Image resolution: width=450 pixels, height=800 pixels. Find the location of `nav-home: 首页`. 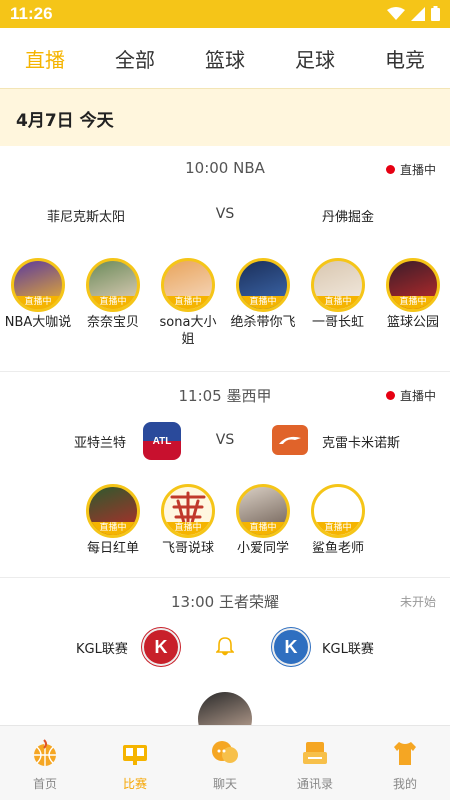

nav-home: 首页 is located at coordinates (45, 763).